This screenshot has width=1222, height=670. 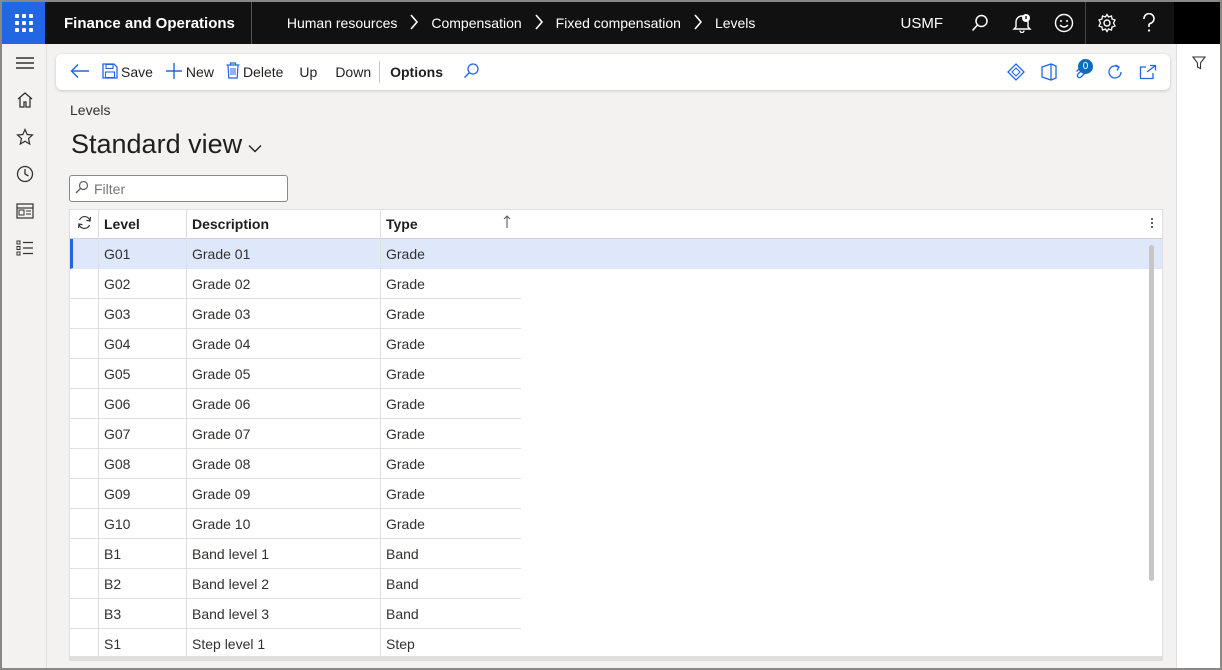 I want to click on cell-description: Grade 05, so click(x=284, y=374).